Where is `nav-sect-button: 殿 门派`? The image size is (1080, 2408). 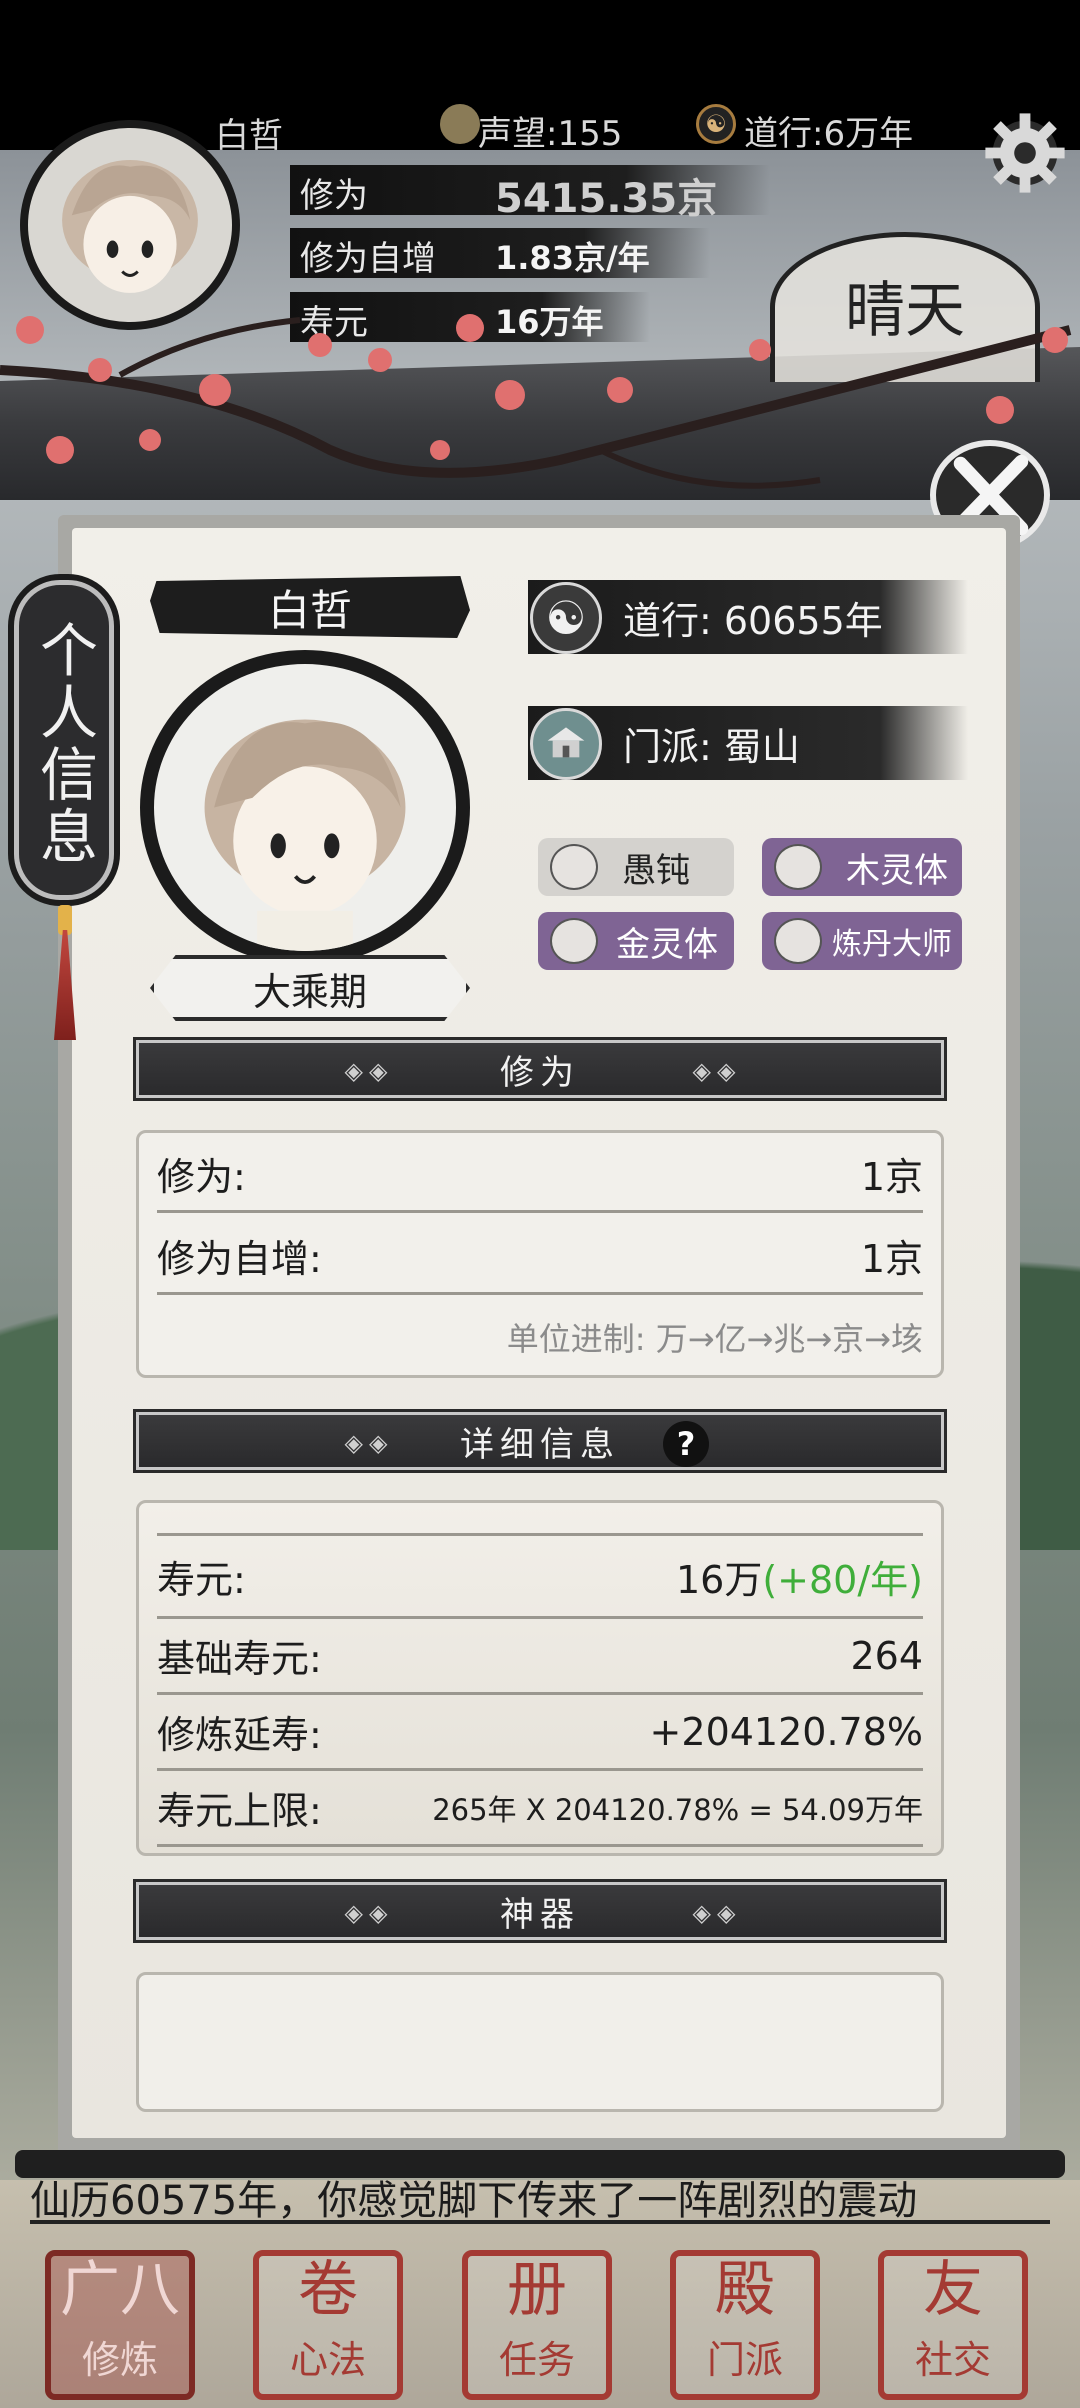 nav-sect-button: 殿 门派 is located at coordinates (745, 2325).